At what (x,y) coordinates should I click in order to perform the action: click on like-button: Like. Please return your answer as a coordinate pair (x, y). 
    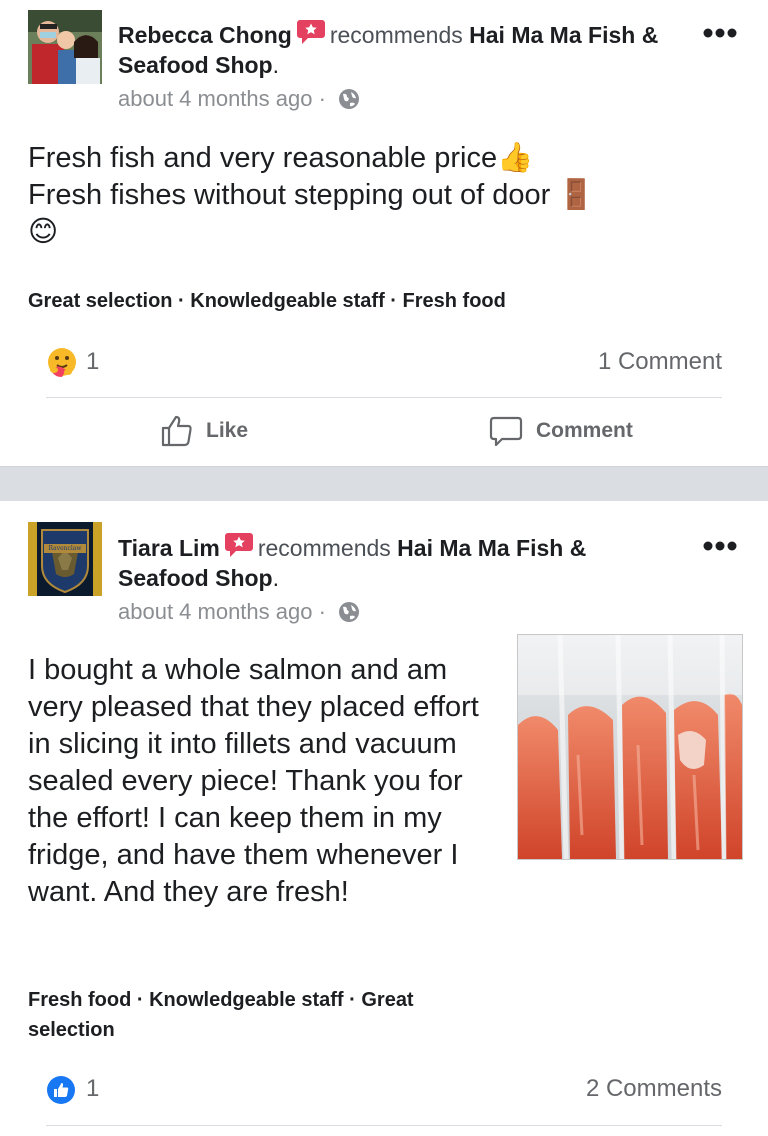
    Looking at the image, I should click on (204, 431).